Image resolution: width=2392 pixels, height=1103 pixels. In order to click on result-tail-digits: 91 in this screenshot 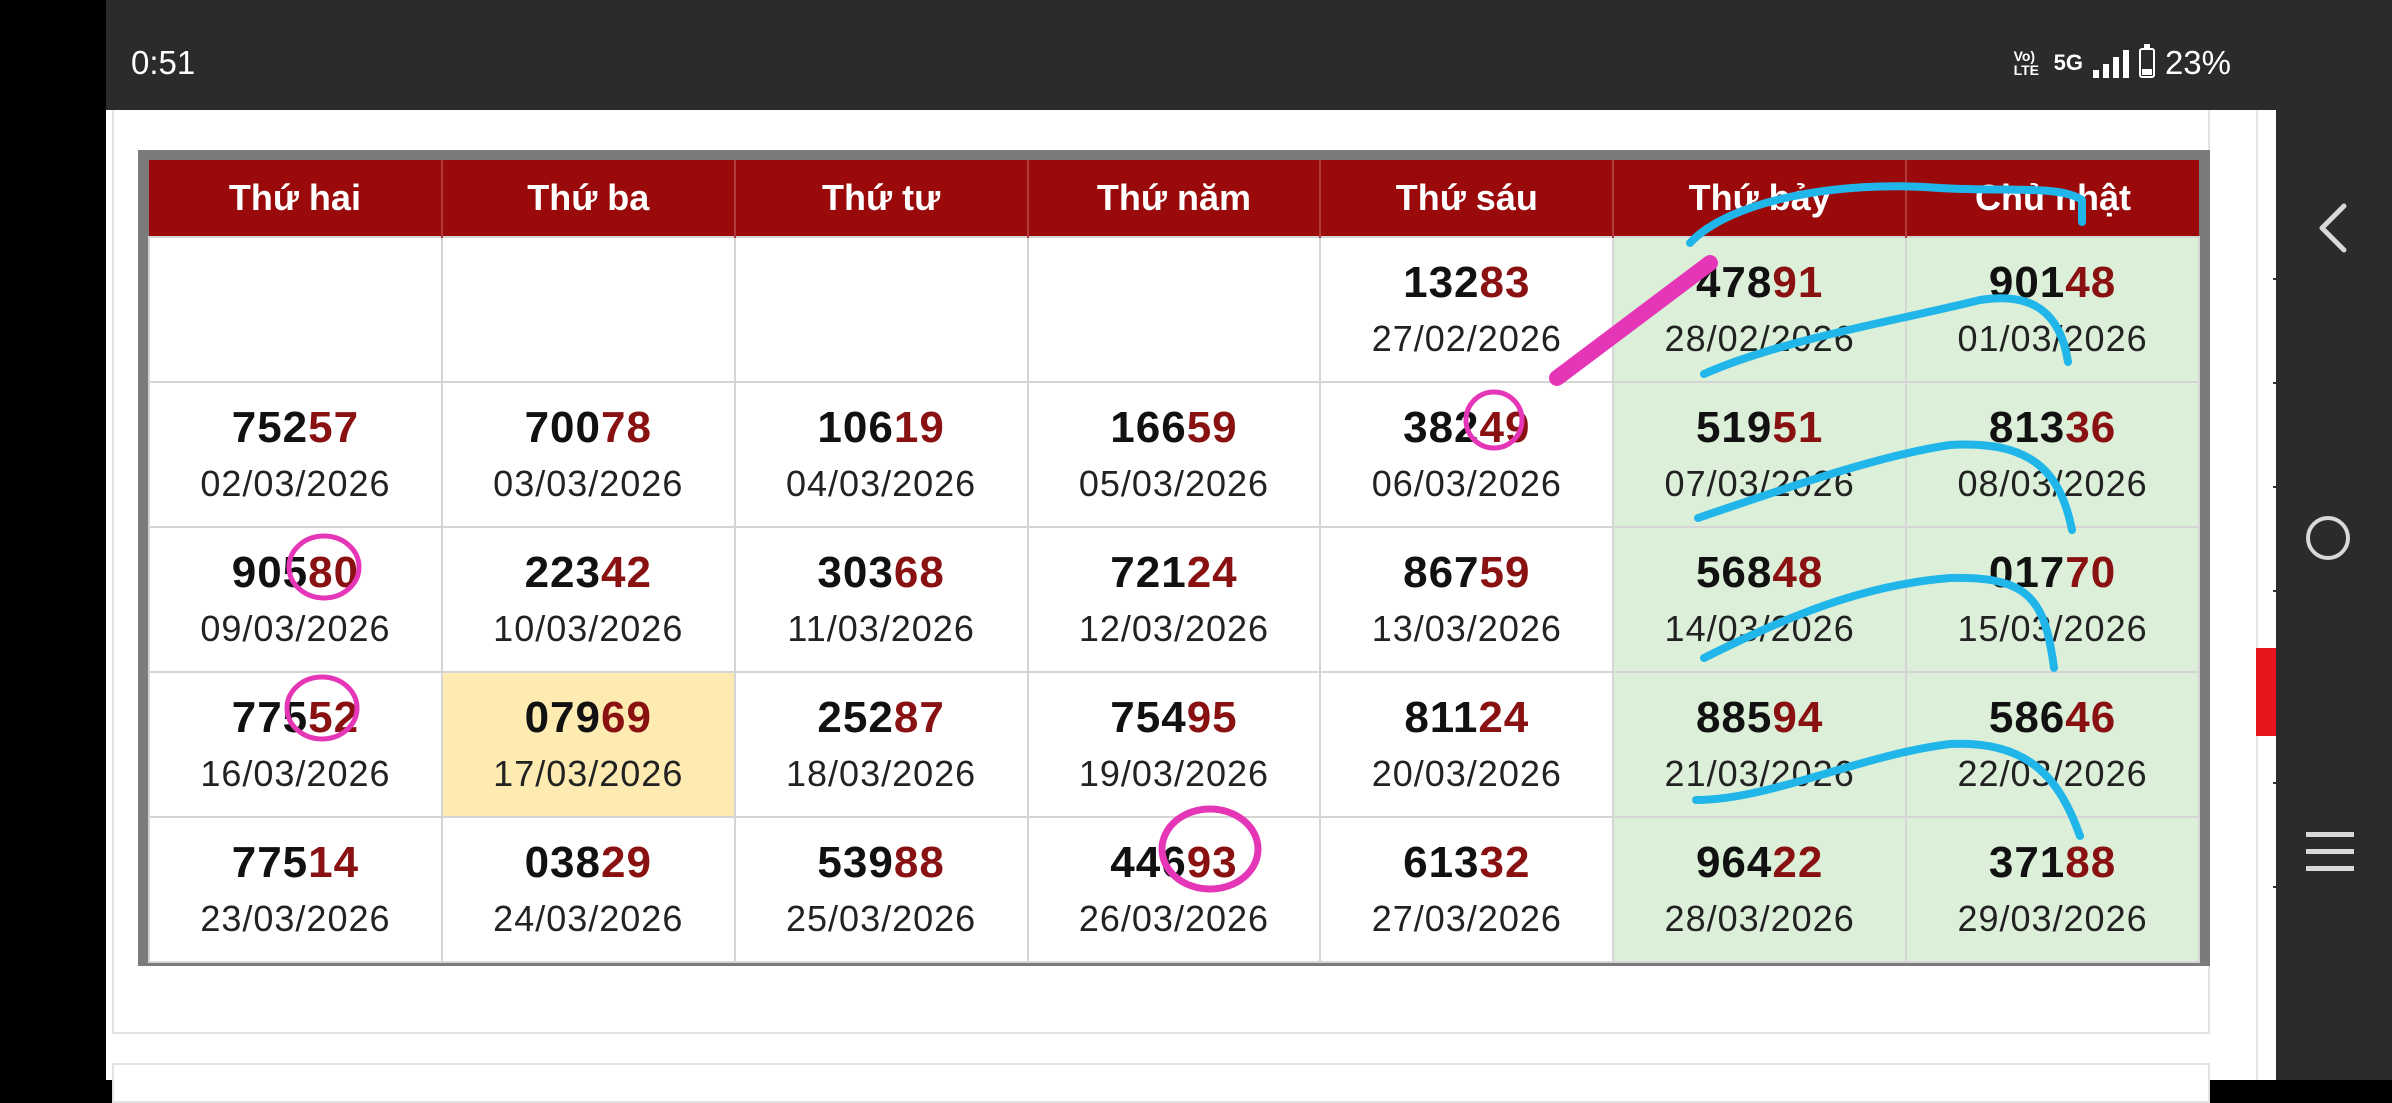, I will do `click(1798, 282)`.